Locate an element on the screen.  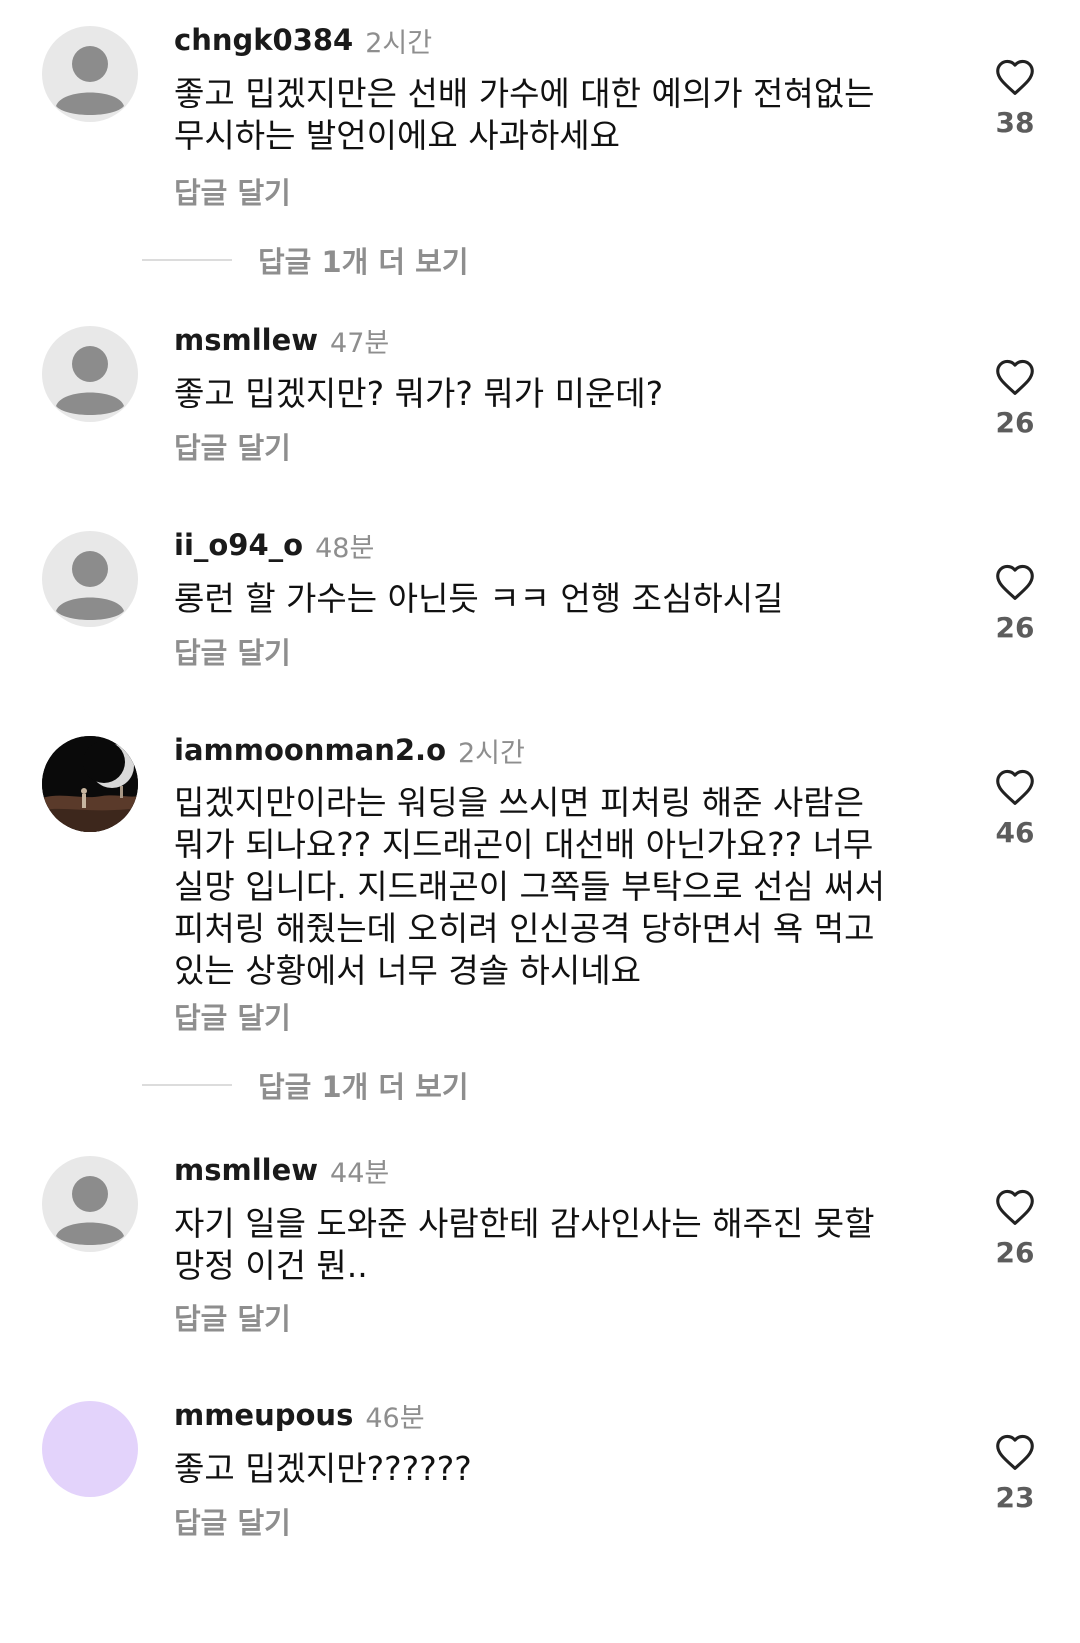
comment-header: chngk0384 2시간 is located at coordinates (303, 40).